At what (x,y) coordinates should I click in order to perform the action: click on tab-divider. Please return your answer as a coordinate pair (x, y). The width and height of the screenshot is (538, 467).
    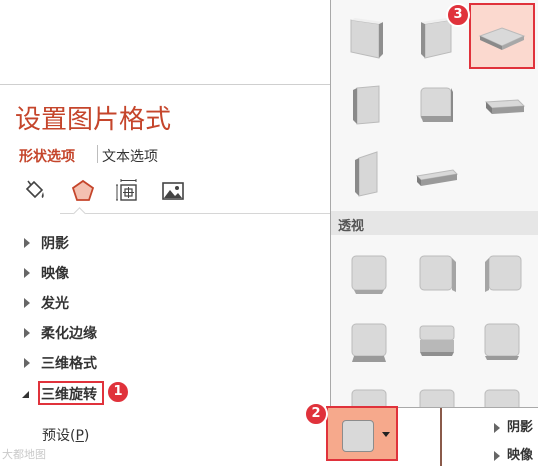
    Looking at the image, I should click on (97, 154).